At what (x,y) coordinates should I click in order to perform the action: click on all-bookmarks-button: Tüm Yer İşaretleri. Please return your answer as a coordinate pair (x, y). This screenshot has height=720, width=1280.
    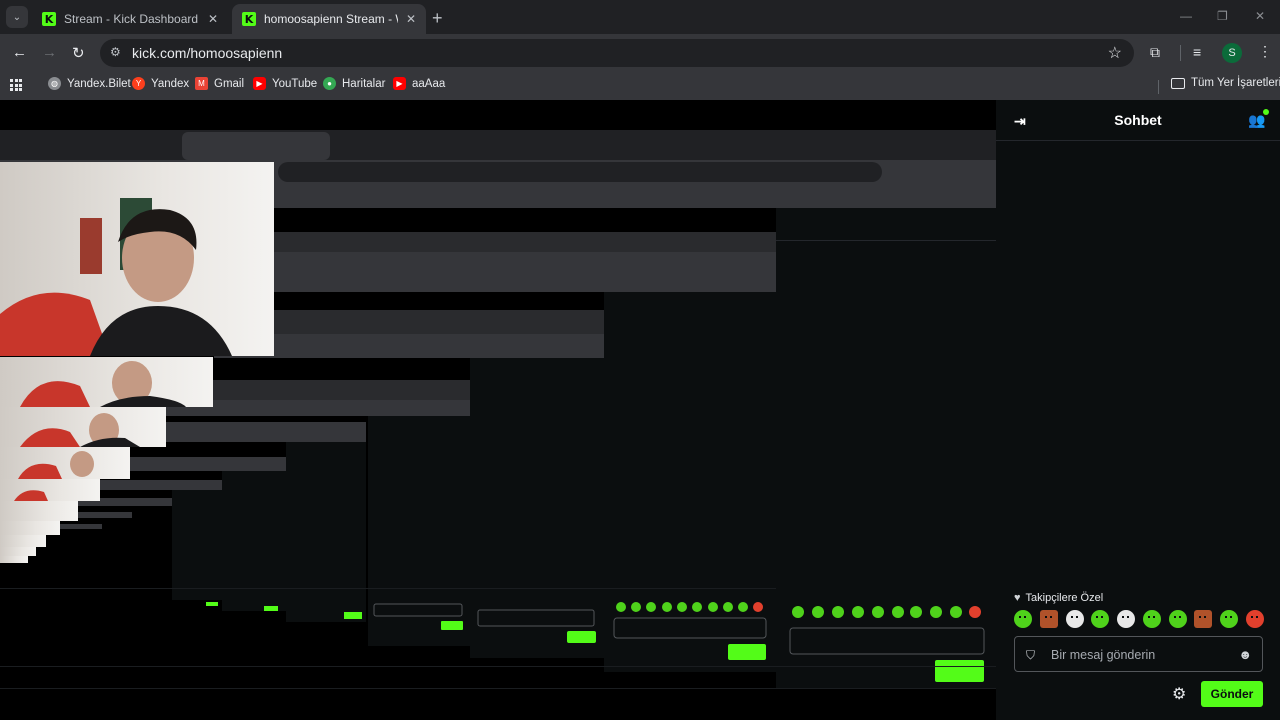
    Looking at the image, I should click on (1225, 83).